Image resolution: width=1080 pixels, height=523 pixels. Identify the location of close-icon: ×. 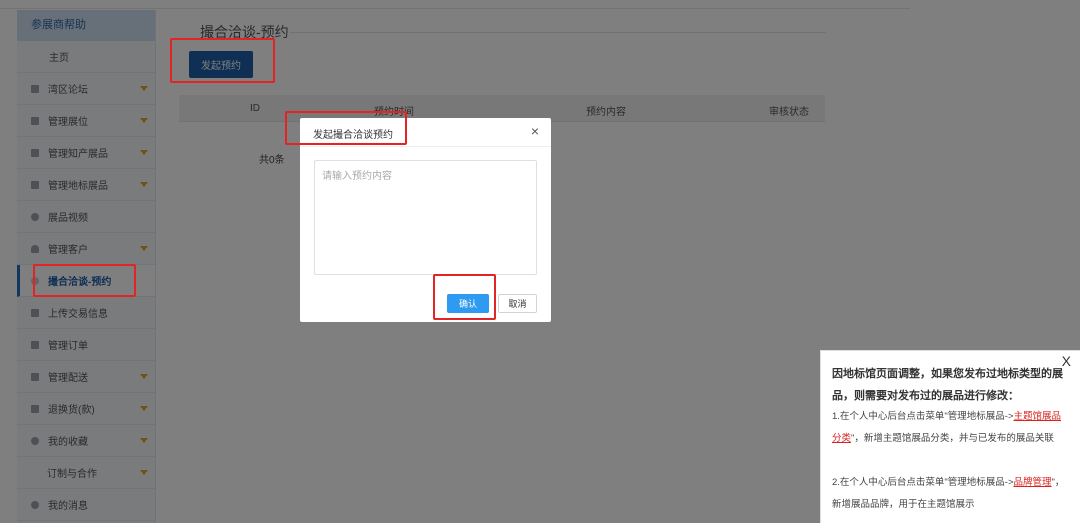
(535, 131).